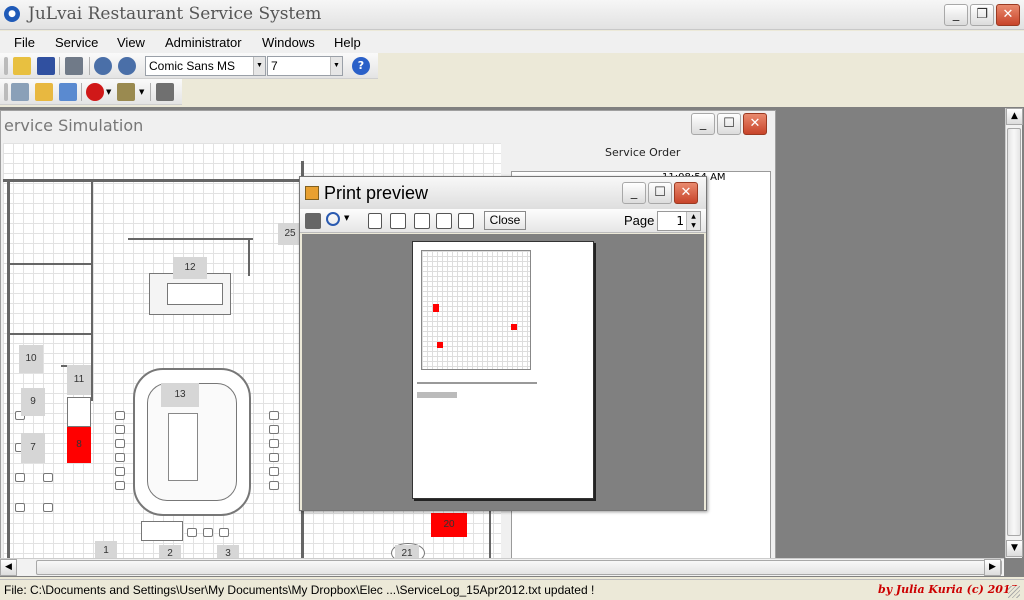 Image resolution: width=1024 pixels, height=600 pixels. Describe the element at coordinates (22, 66) in the screenshot. I see `new-icon` at that location.